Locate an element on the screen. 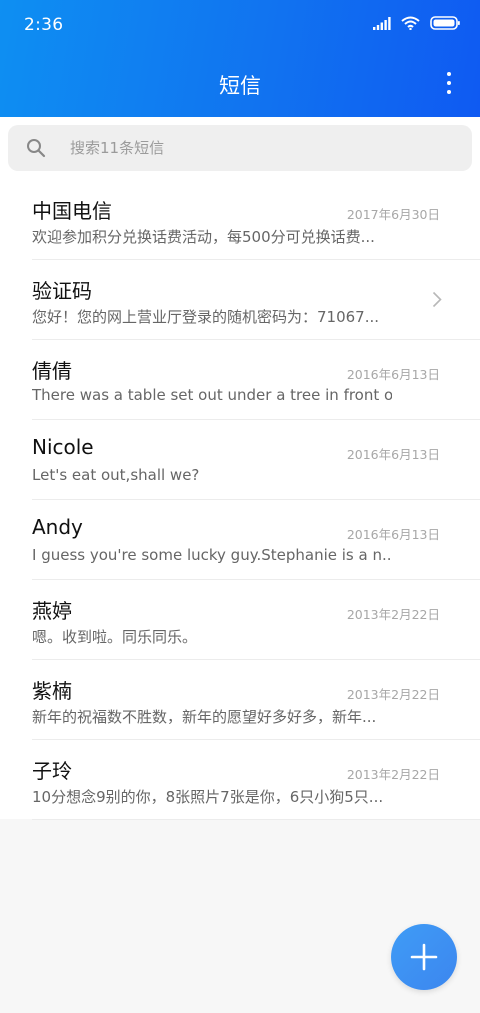 The height and width of the screenshot is (1013, 480). search-bar is located at coordinates (240, 148).